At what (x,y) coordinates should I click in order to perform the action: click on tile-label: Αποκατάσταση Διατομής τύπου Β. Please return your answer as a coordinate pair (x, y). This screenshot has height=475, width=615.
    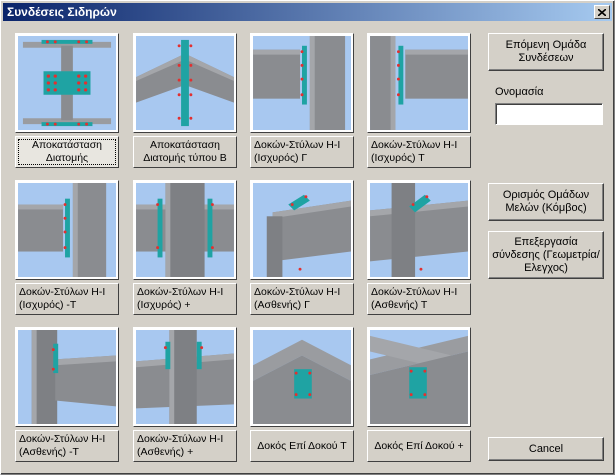
    Looking at the image, I should click on (185, 152).